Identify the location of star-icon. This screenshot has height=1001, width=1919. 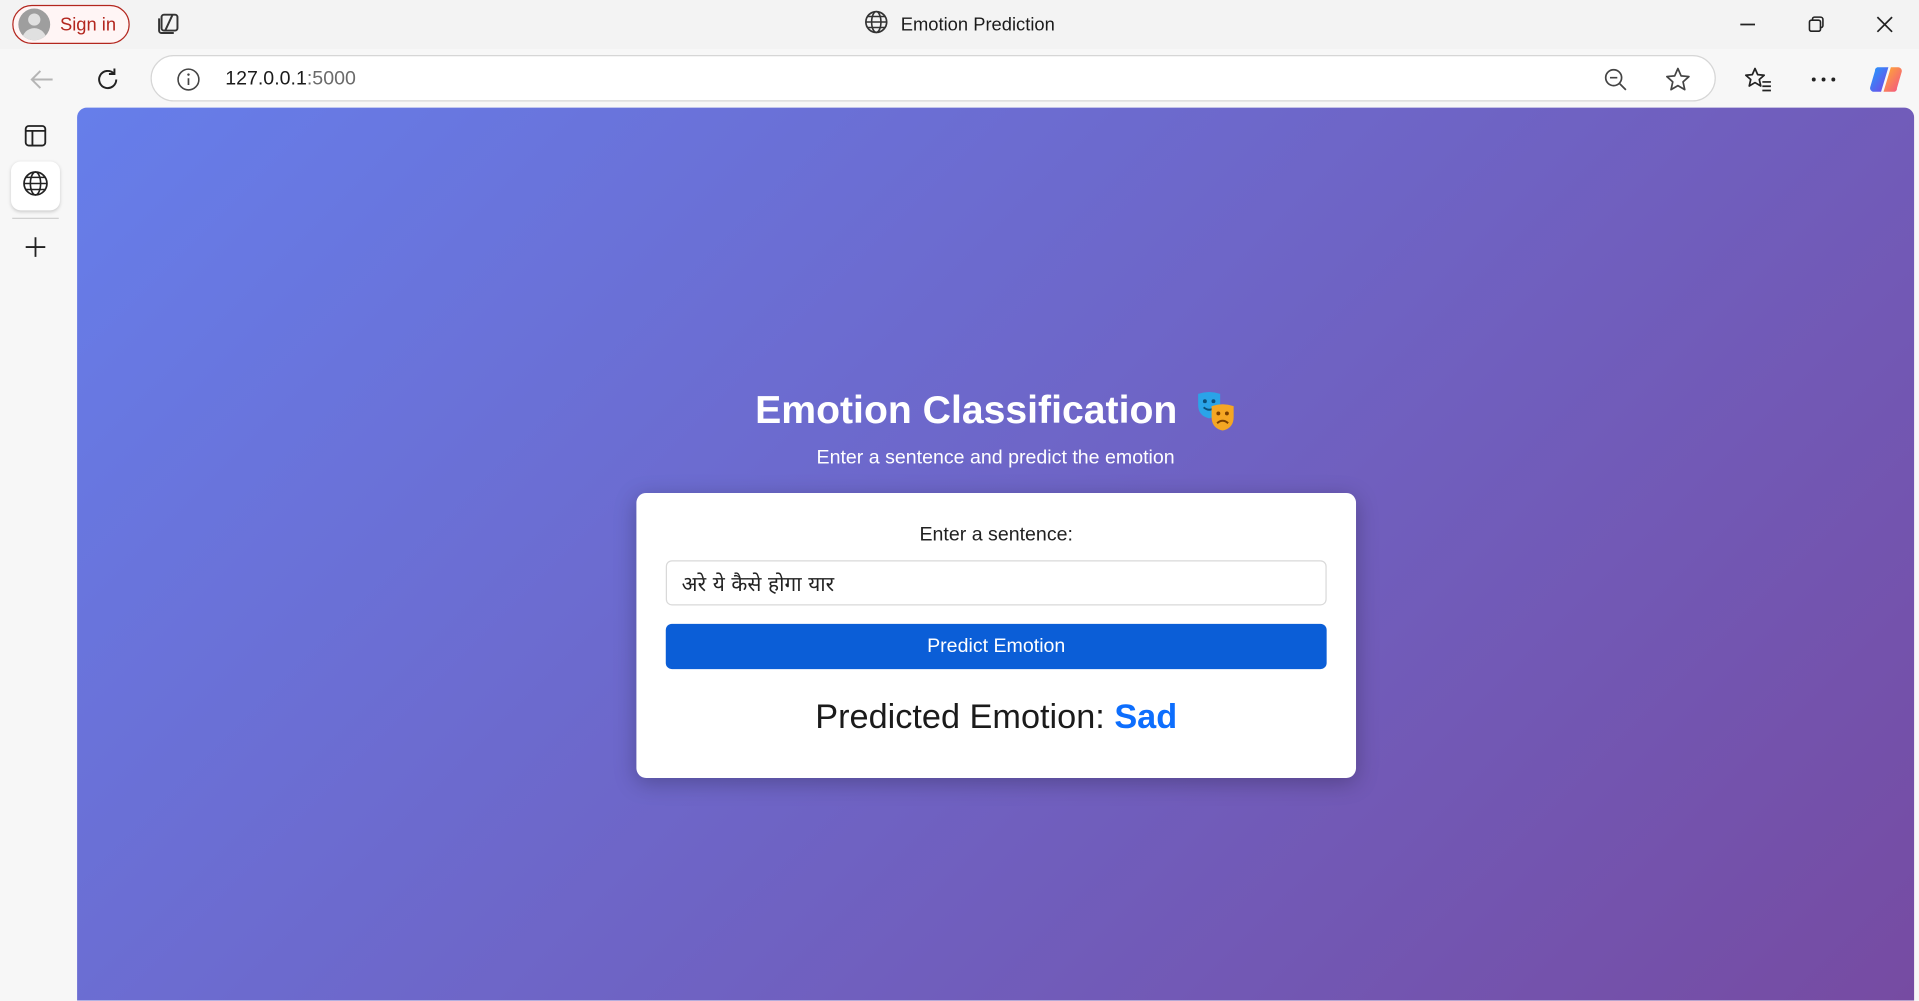
(1677, 82).